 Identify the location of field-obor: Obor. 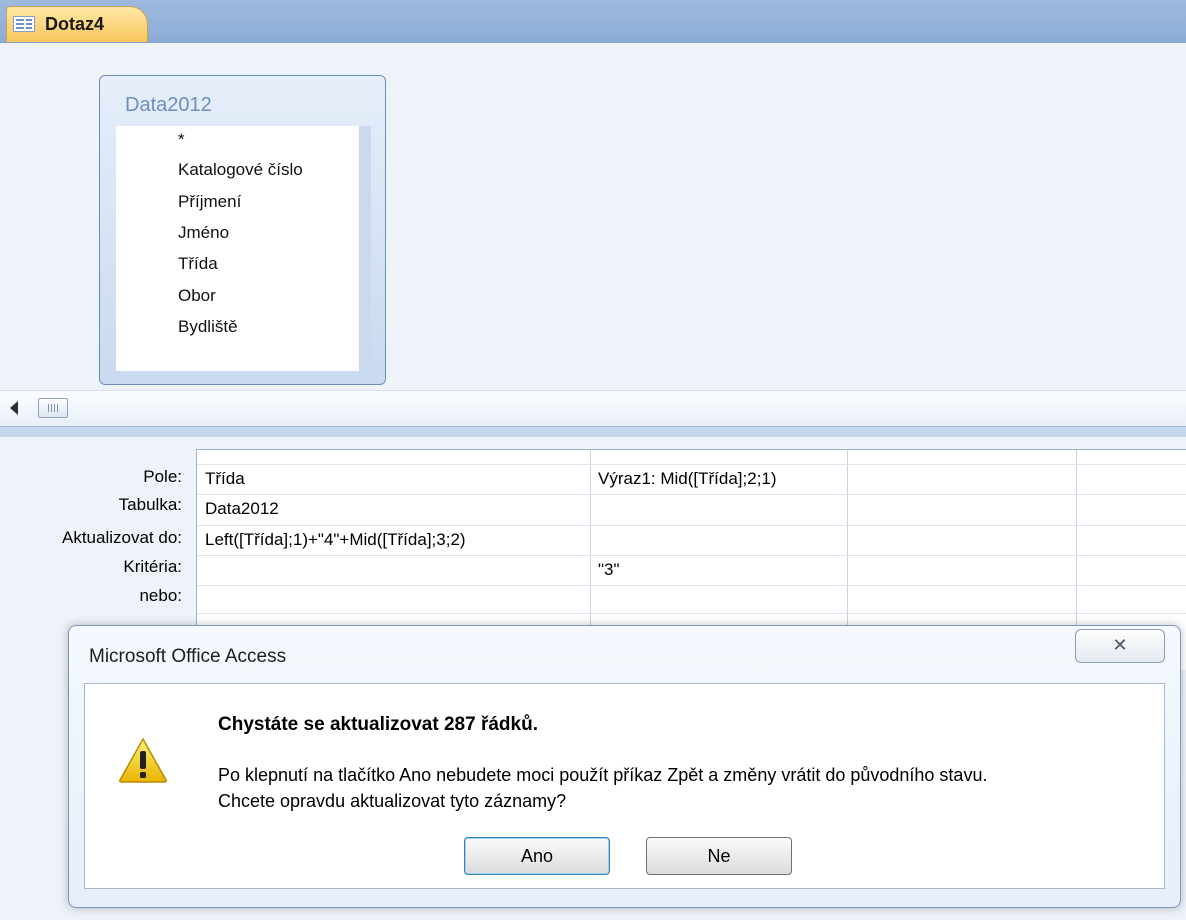
(197, 296).